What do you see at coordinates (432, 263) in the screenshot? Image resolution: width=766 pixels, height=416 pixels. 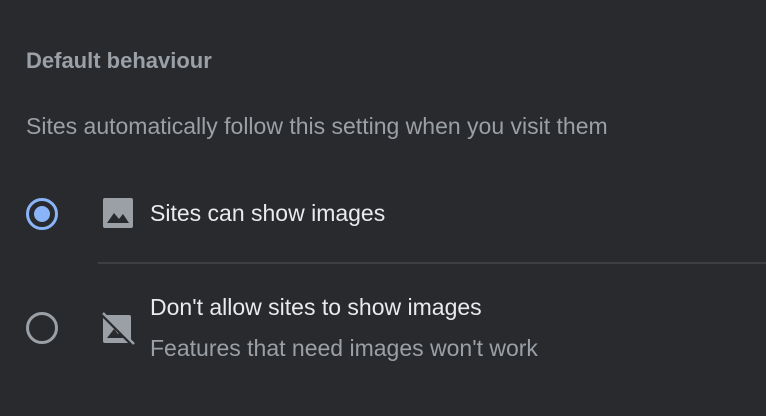 I see `divider` at bounding box center [432, 263].